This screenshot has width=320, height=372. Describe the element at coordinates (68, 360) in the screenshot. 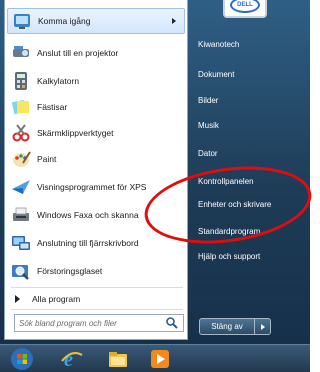

I see `svg-text: e` at that location.